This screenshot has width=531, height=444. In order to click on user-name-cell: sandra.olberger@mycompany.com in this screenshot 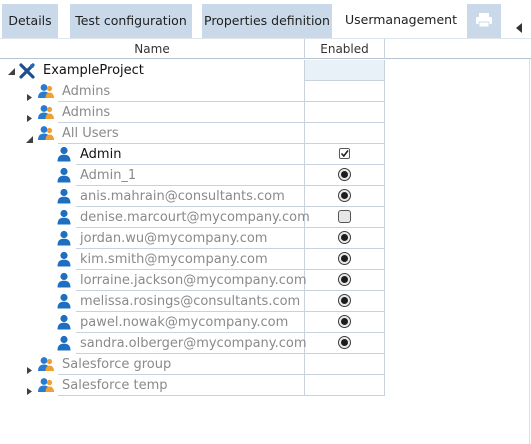, I will do `click(191, 343)`.